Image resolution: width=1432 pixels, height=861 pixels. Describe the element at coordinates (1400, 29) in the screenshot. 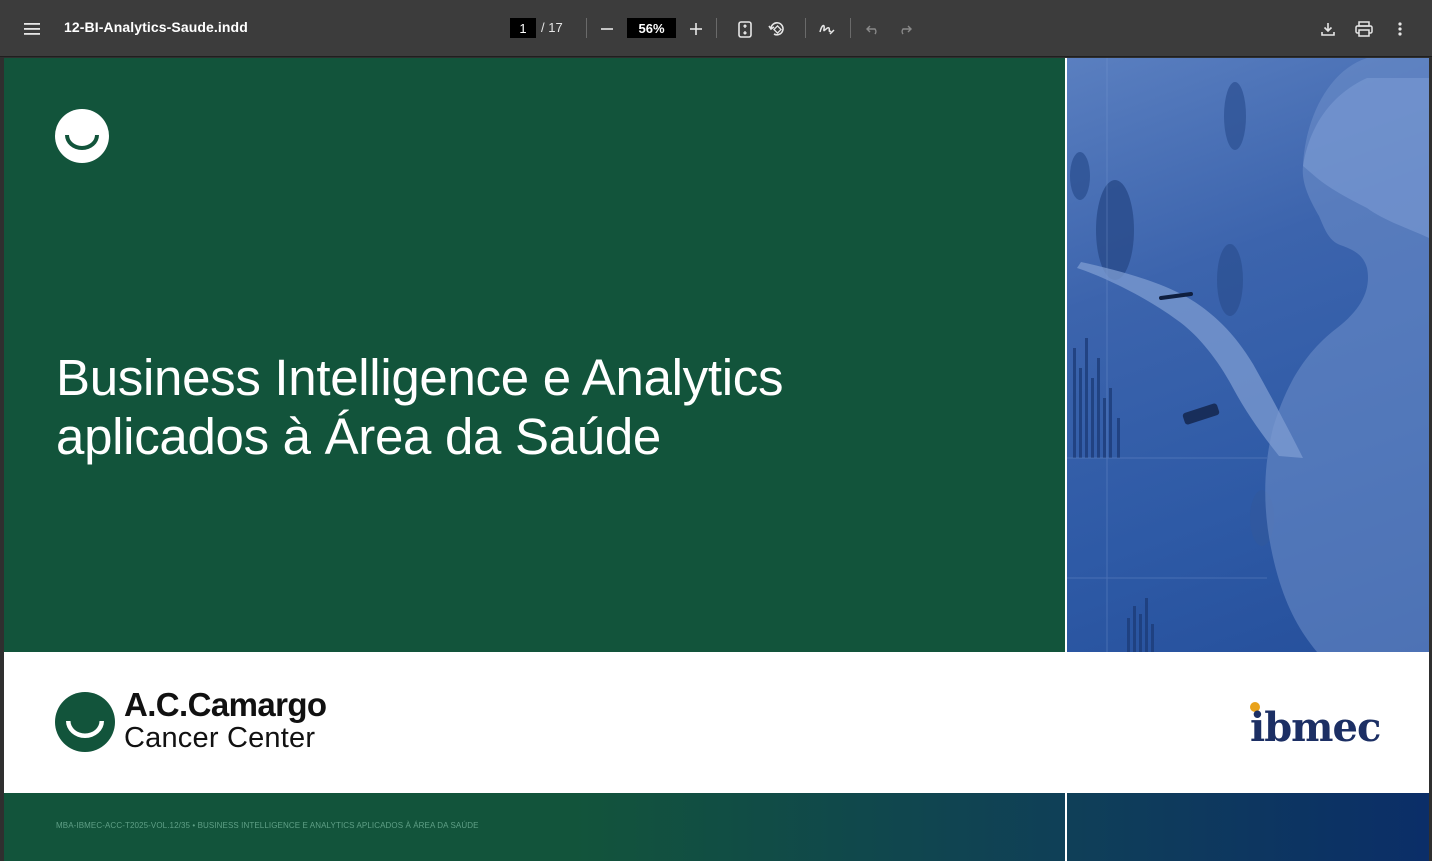

I see `more-icon` at that location.